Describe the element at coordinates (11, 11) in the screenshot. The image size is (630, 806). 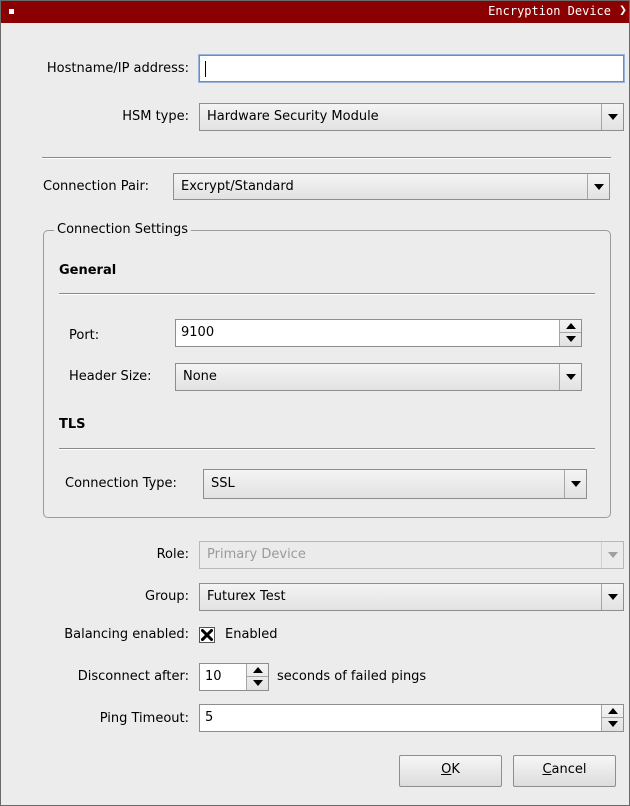
I see `window-menu-icon` at that location.